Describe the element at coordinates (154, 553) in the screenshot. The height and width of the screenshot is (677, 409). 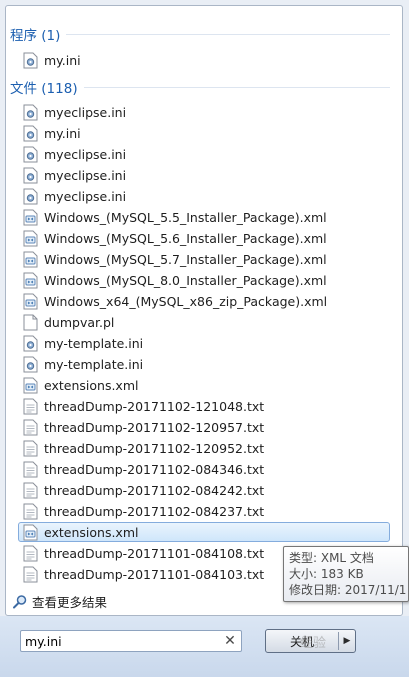
I see `result-label: threadDump-20171101-084108.txt` at that location.